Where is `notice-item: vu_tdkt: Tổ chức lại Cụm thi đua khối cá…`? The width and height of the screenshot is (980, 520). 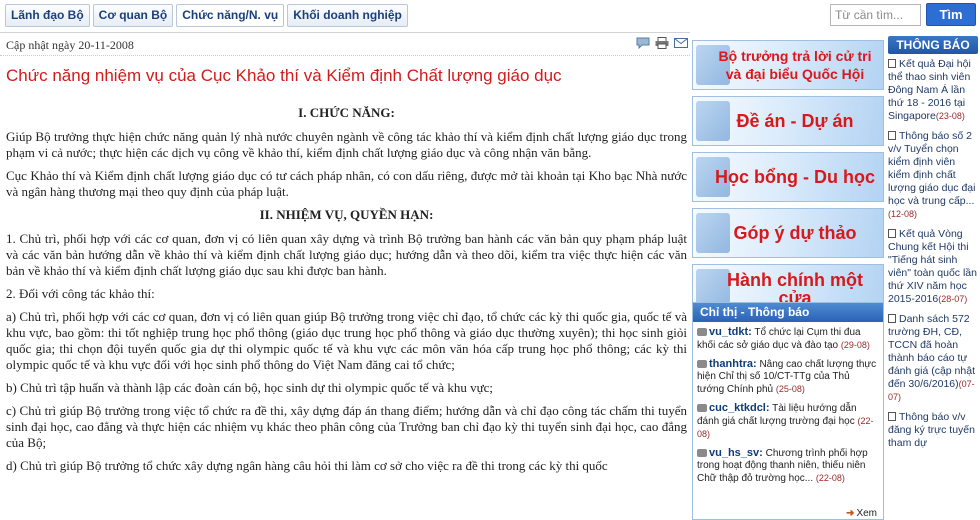
notice-item: vu_tdkt: Tổ chức lại Cụm thi đua khối cá… is located at coordinates (788, 338).